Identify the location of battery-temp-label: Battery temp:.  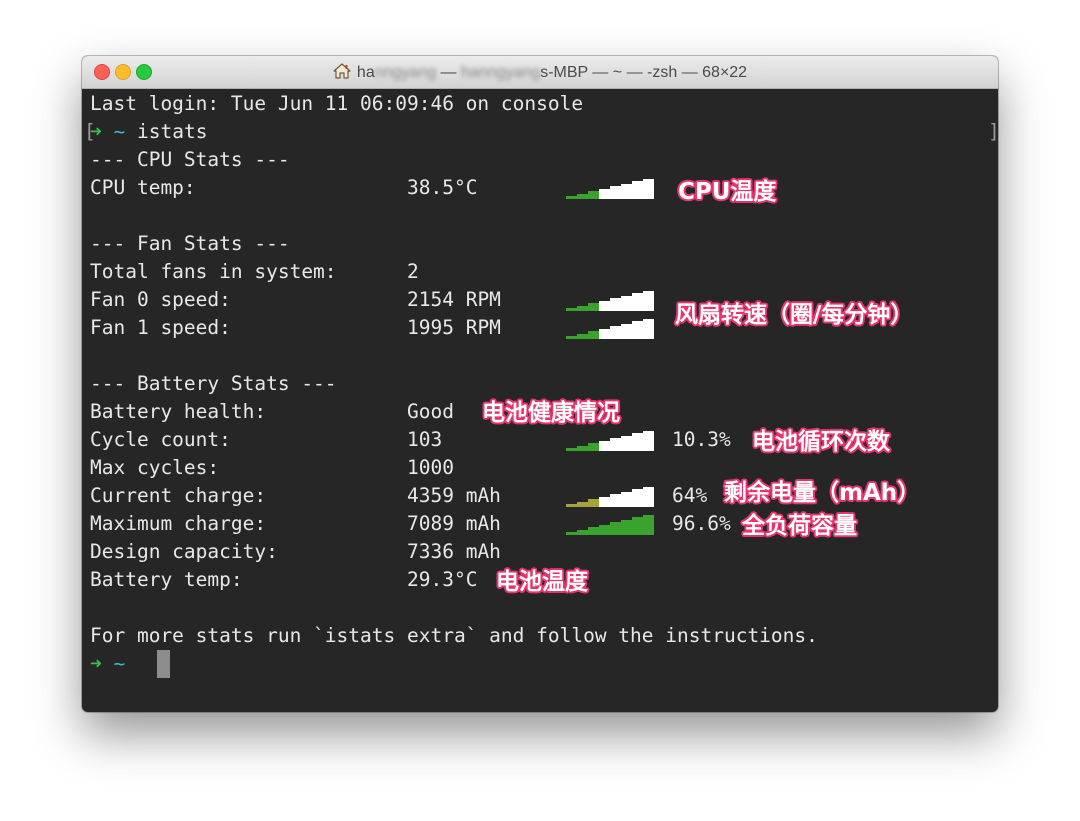
(166, 579).